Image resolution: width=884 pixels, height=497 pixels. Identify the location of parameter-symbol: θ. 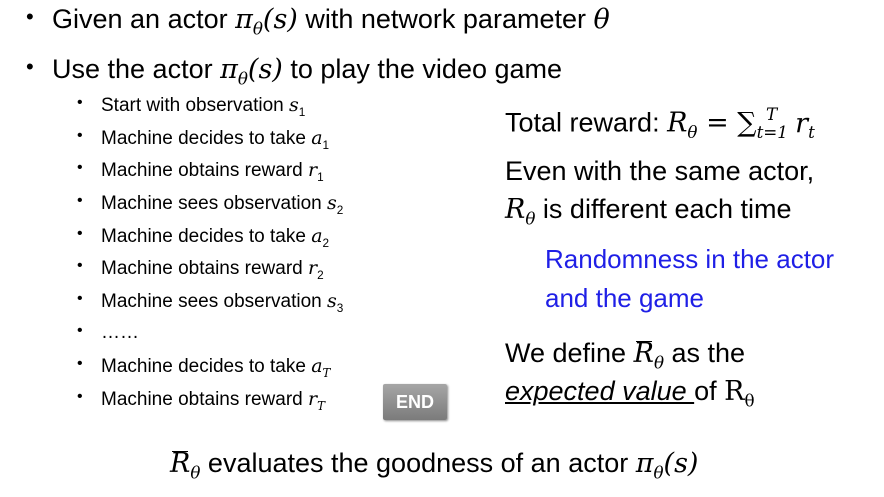
(601, 19).